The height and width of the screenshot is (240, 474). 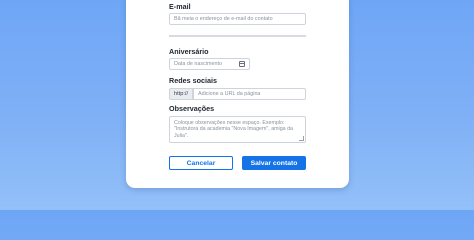 I want to click on resize-grip-icon, so click(x=301, y=138).